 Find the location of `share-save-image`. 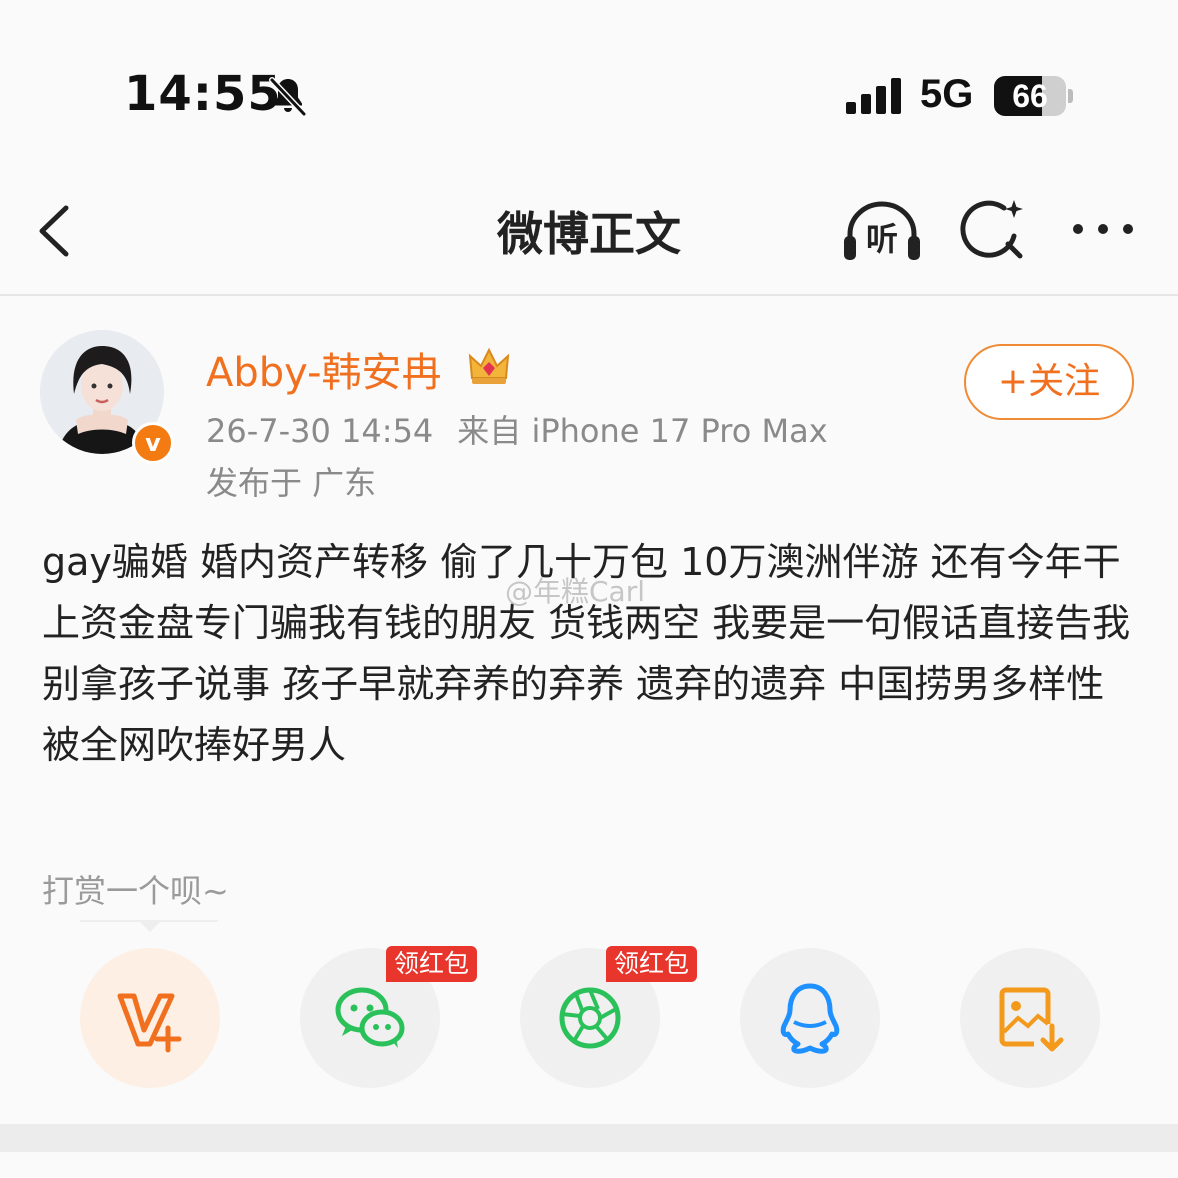

share-save-image is located at coordinates (1030, 1018).